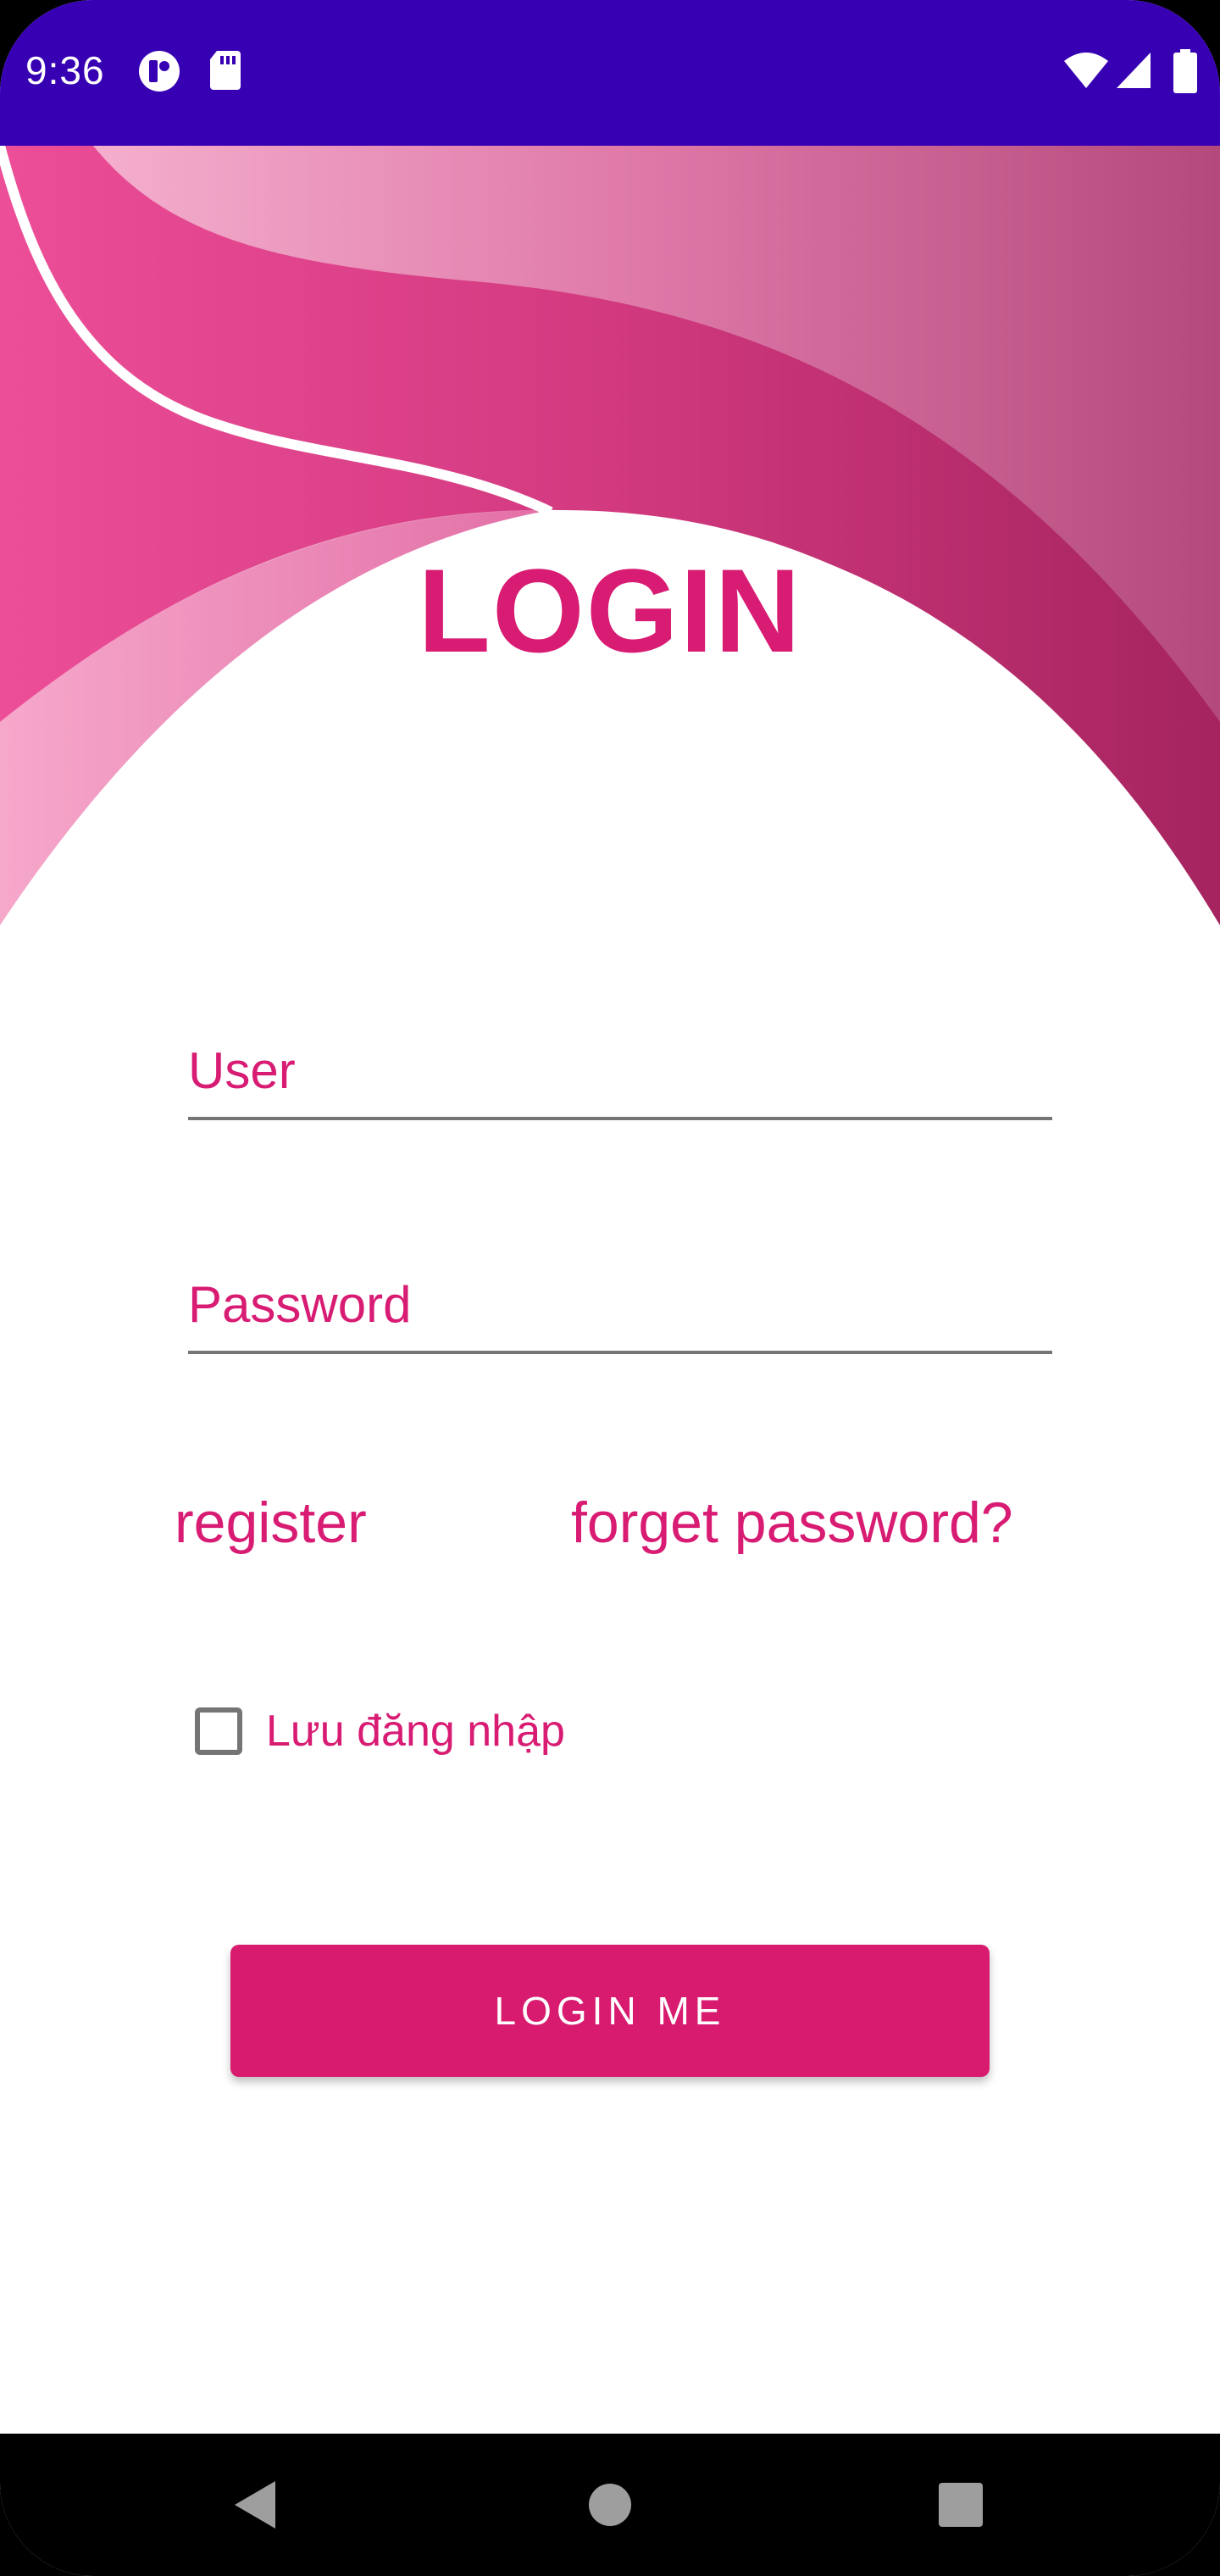 The image size is (1220, 2576). Describe the element at coordinates (271, 1523) in the screenshot. I see `register-link: register` at that location.